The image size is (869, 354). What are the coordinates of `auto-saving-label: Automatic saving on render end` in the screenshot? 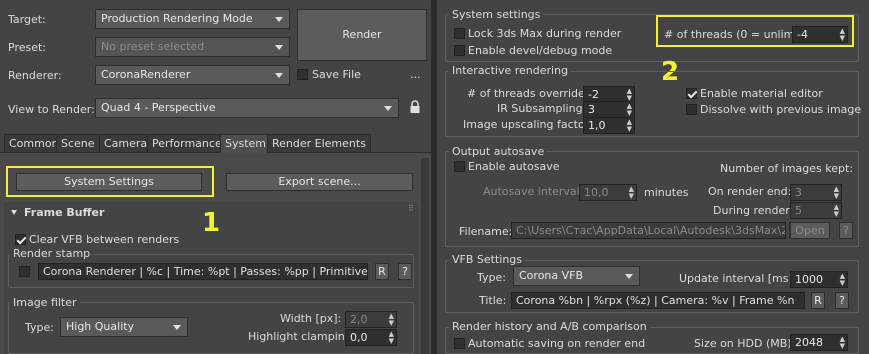 It's located at (557, 343).